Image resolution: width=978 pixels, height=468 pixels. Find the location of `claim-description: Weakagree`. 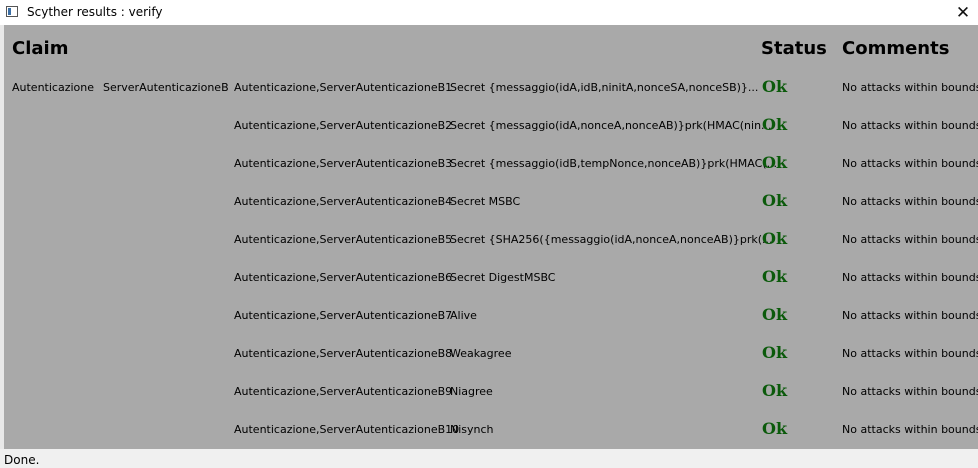

claim-description: Weakagree is located at coordinates (481, 353).